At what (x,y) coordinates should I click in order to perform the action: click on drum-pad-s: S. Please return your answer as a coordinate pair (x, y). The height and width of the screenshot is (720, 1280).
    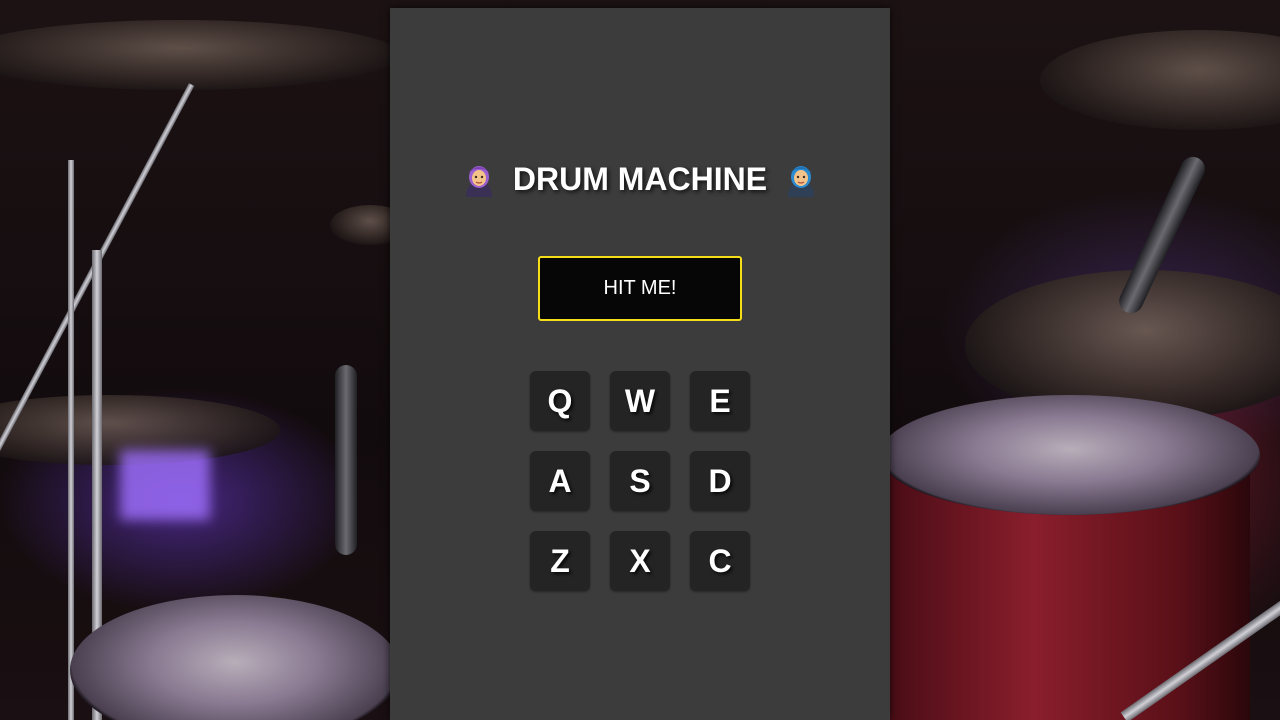
    Looking at the image, I should click on (640, 481).